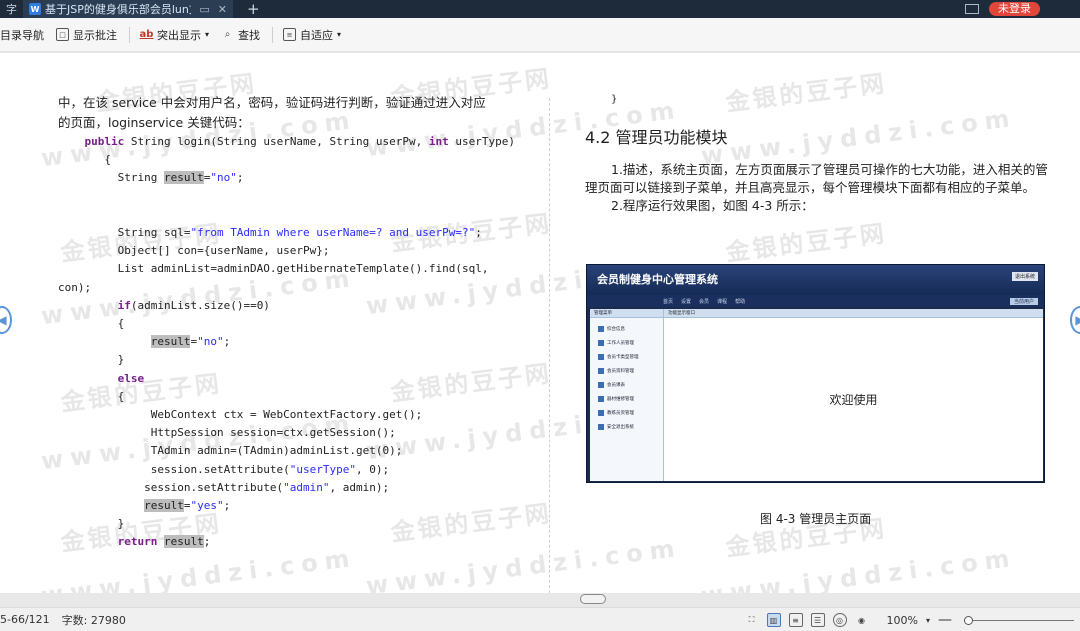 The height and width of the screenshot is (631, 1080). What do you see at coordinates (94, 620) in the screenshot?
I see `word-count: 字数: 27980` at bounding box center [94, 620].